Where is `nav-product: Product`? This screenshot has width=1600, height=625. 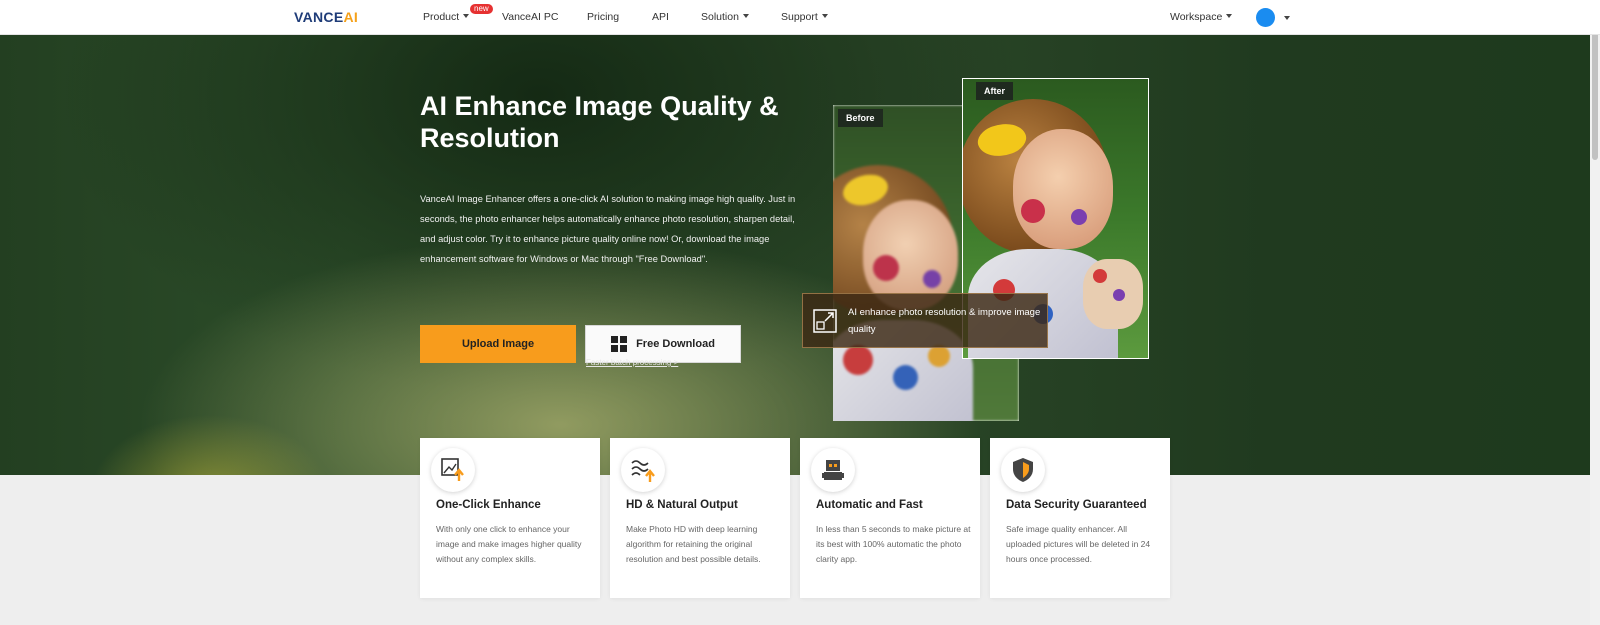 nav-product: Product is located at coordinates (446, 17).